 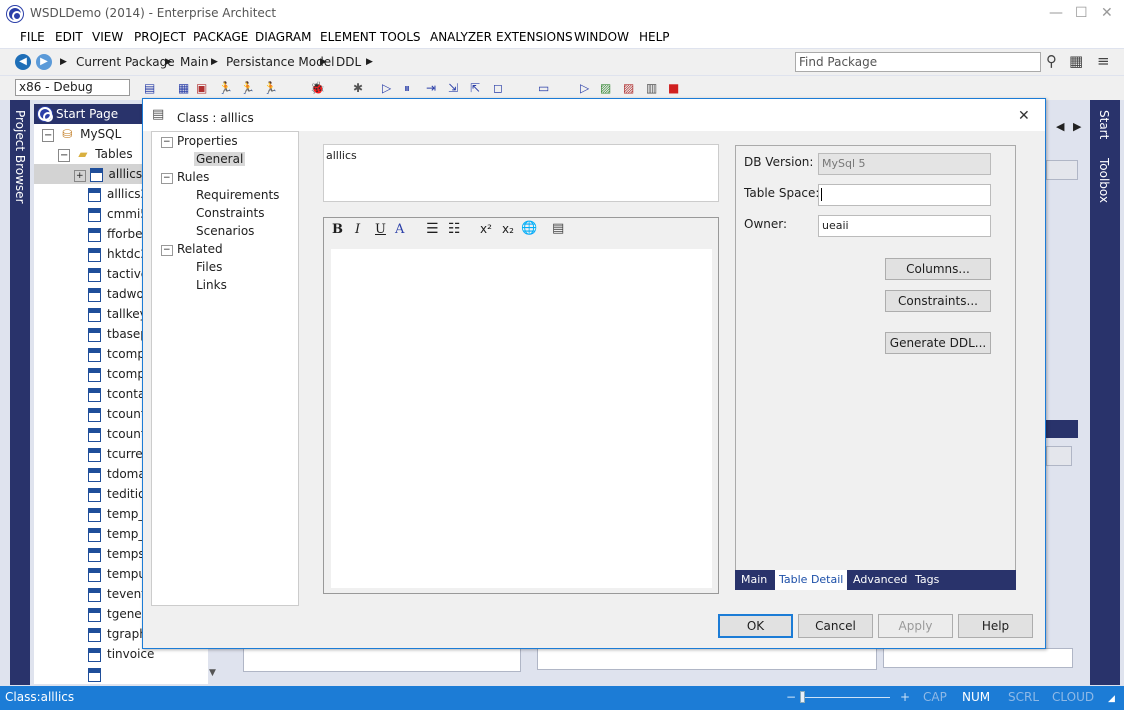 What do you see at coordinates (835, 626) in the screenshot?
I see `cancel-button: Cancel` at bounding box center [835, 626].